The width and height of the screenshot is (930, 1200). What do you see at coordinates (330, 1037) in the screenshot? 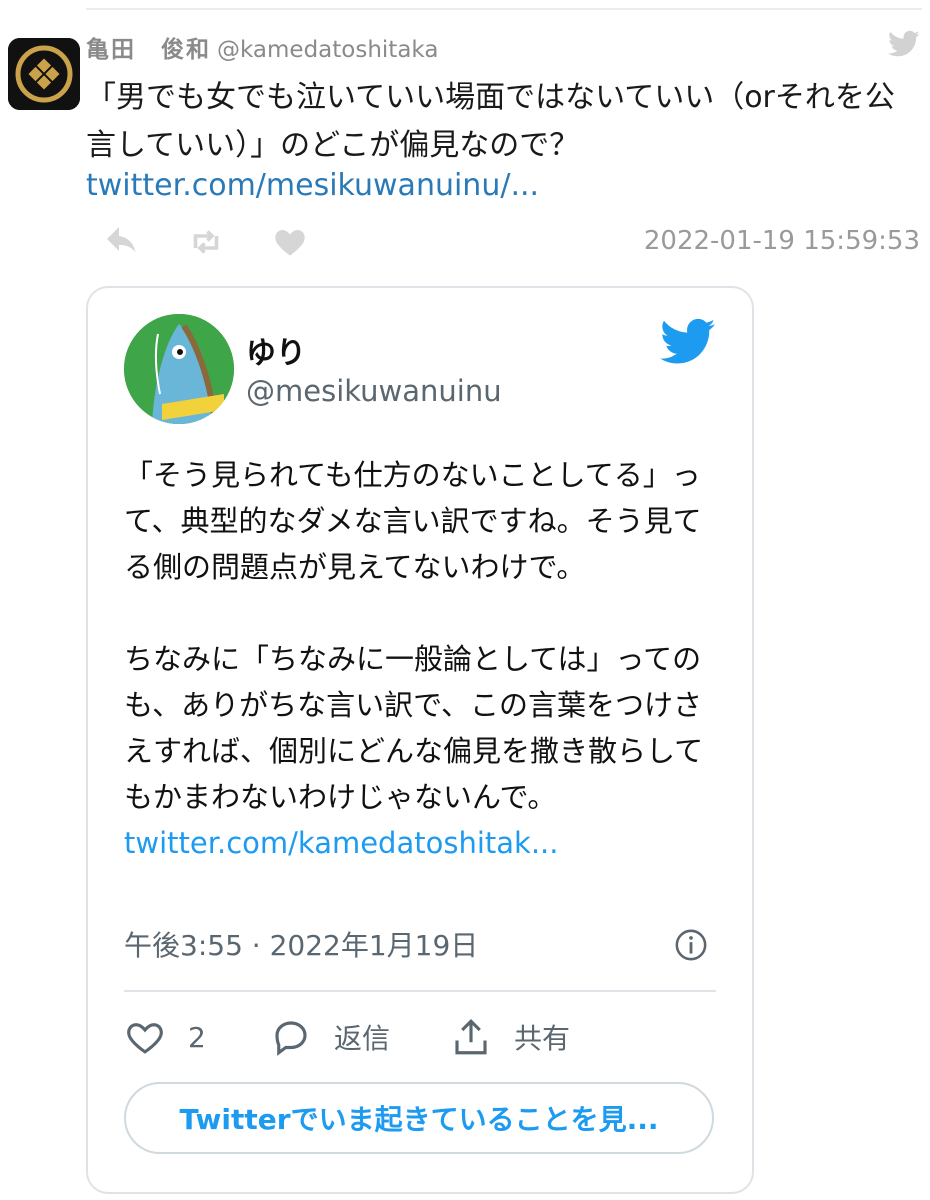
I see `reply-button: 返信` at bounding box center [330, 1037].